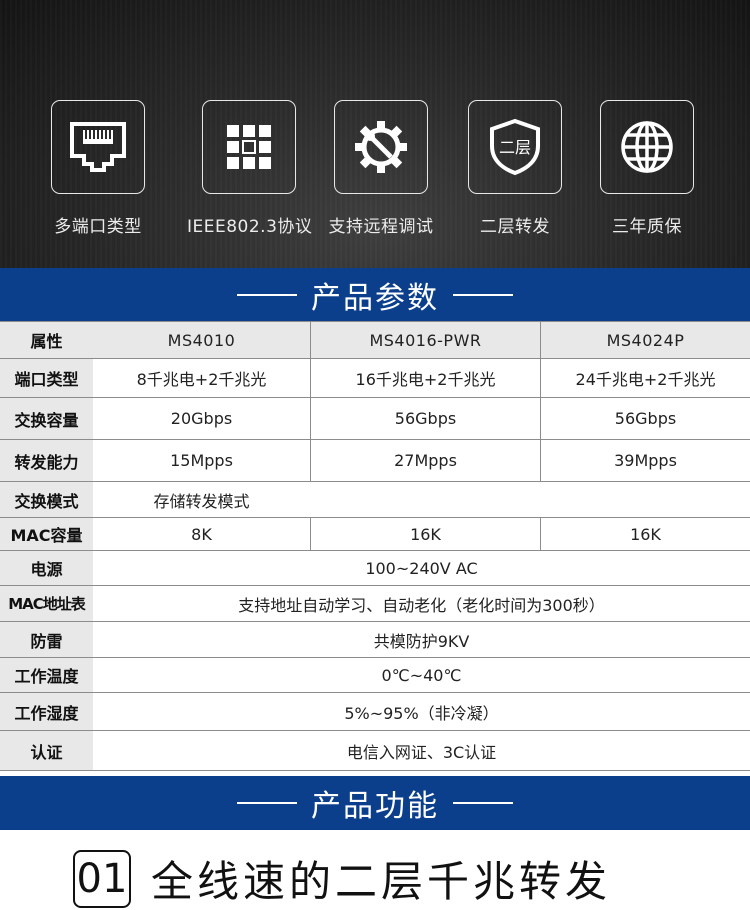  Describe the element at coordinates (645, 460) in the screenshot. I see `row-value: 39Mpps` at that location.